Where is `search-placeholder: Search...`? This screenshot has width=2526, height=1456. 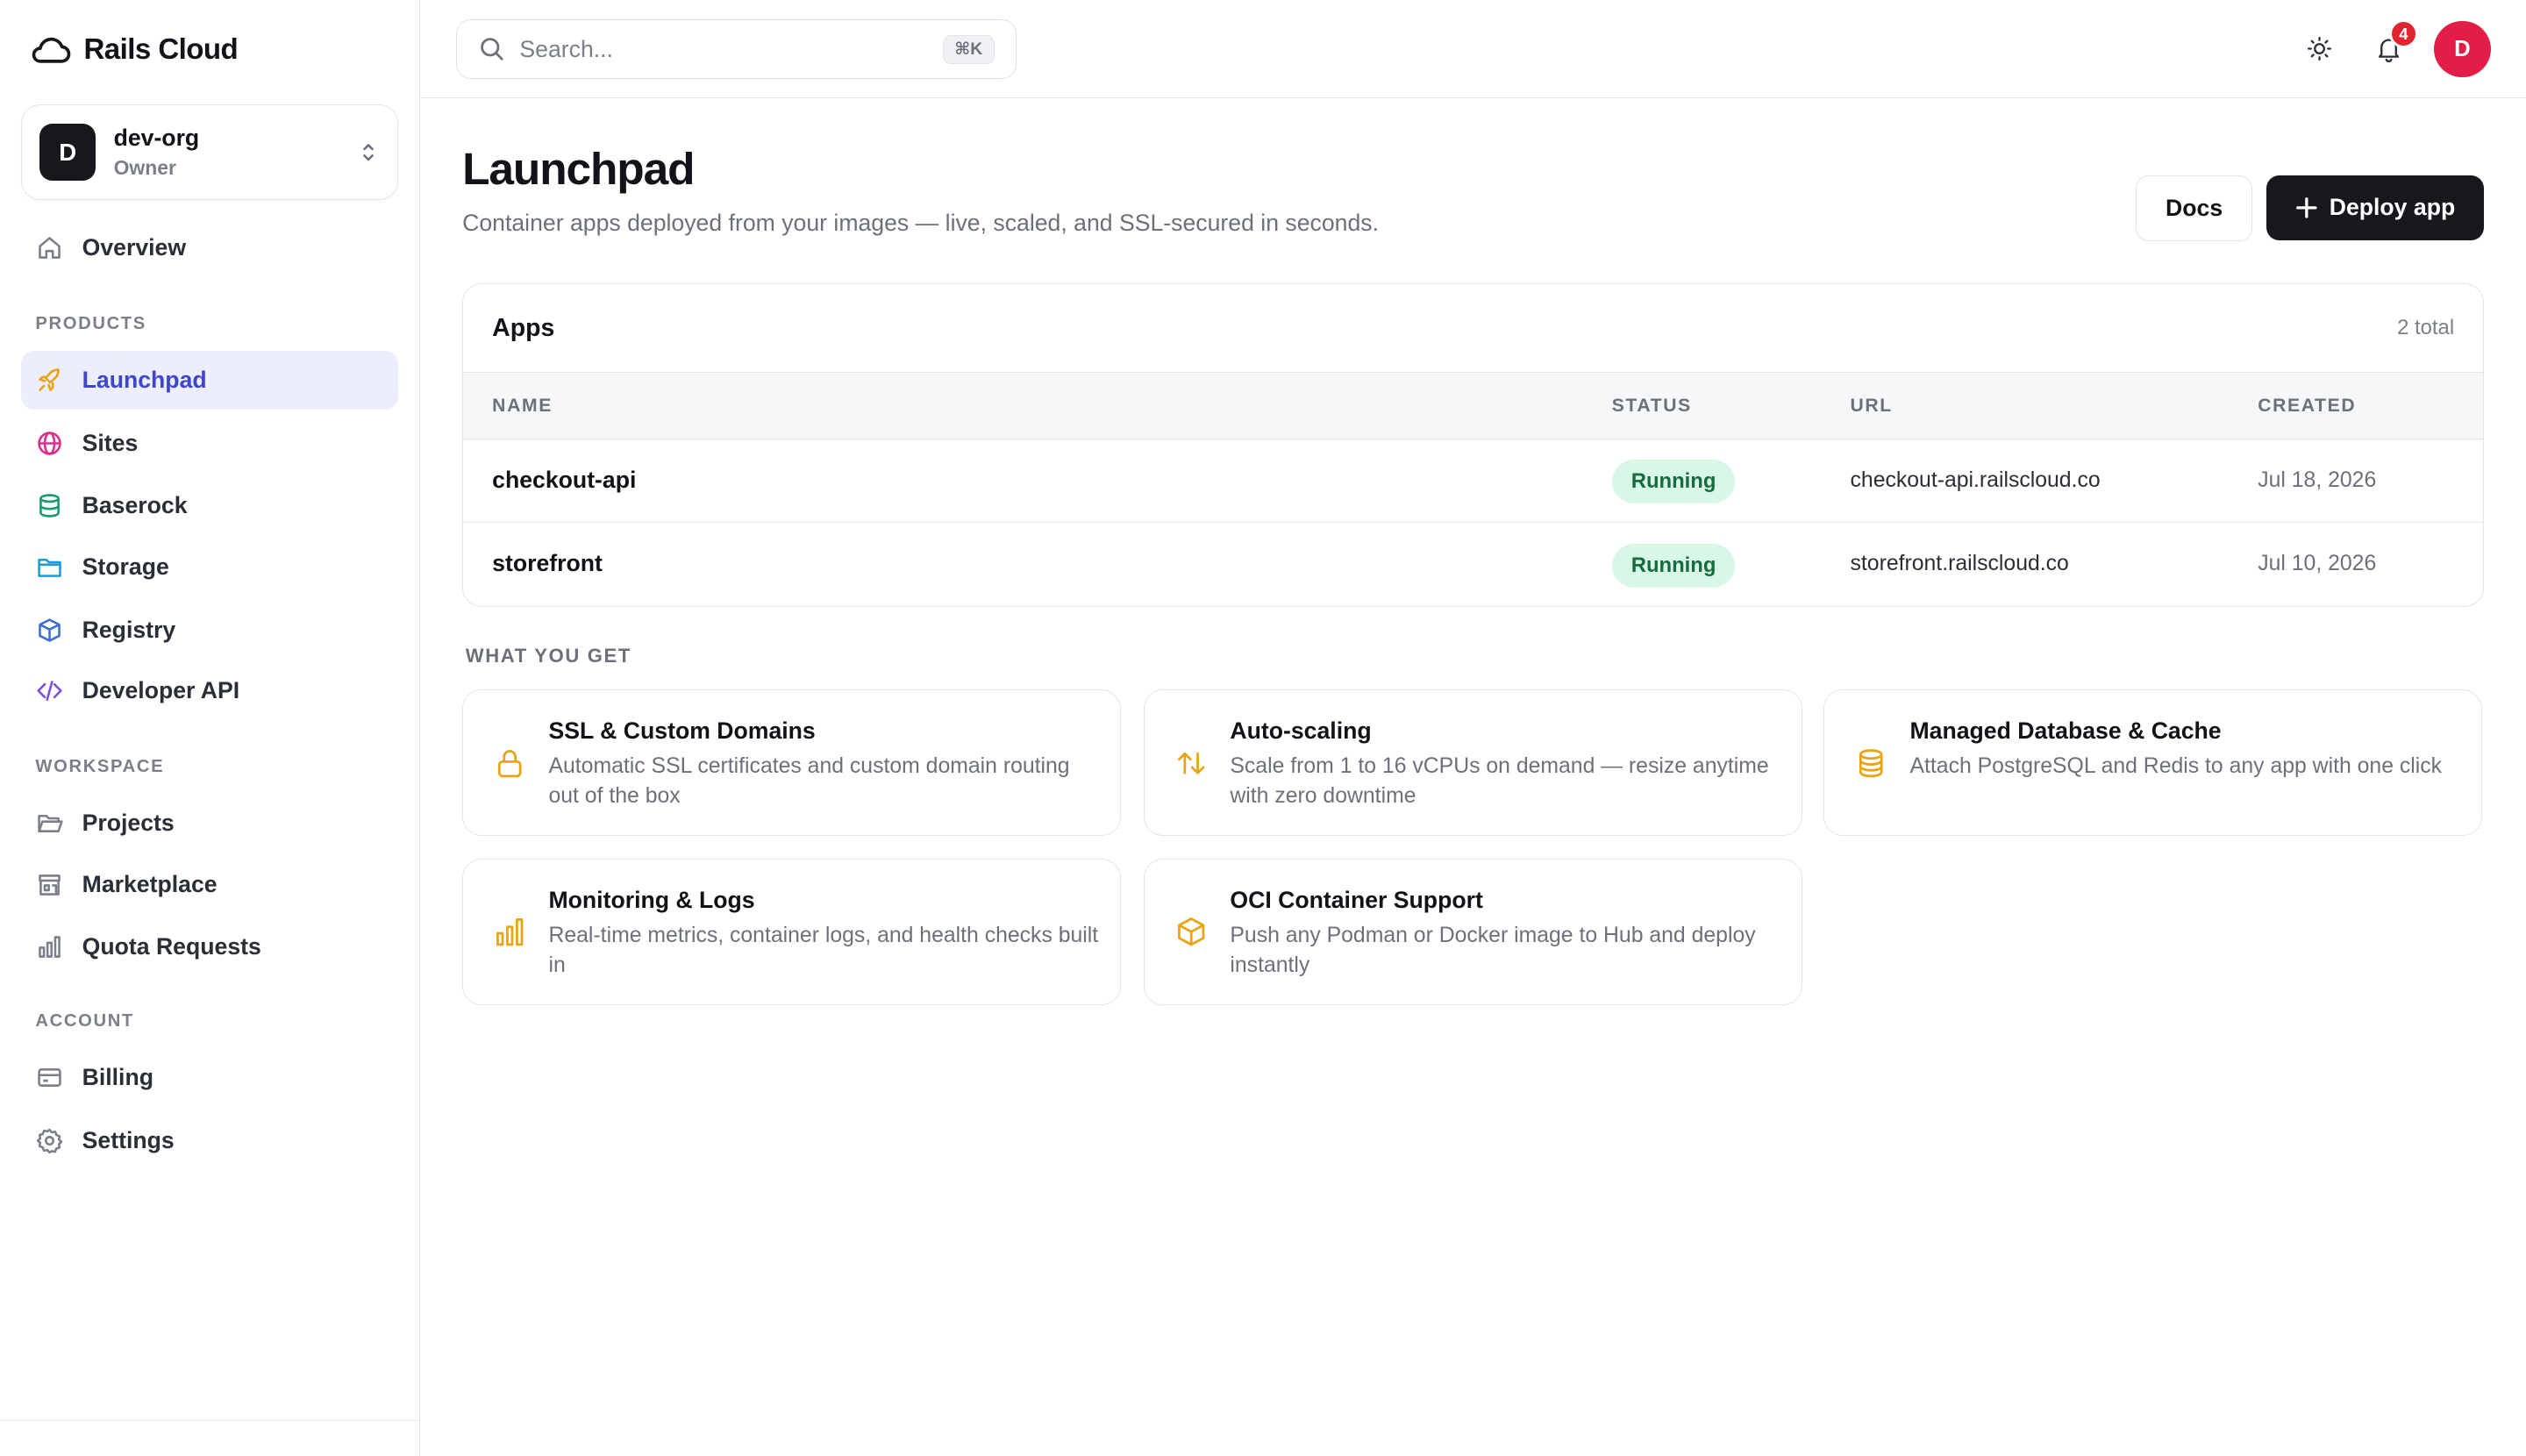 search-placeholder: Search... is located at coordinates (566, 48).